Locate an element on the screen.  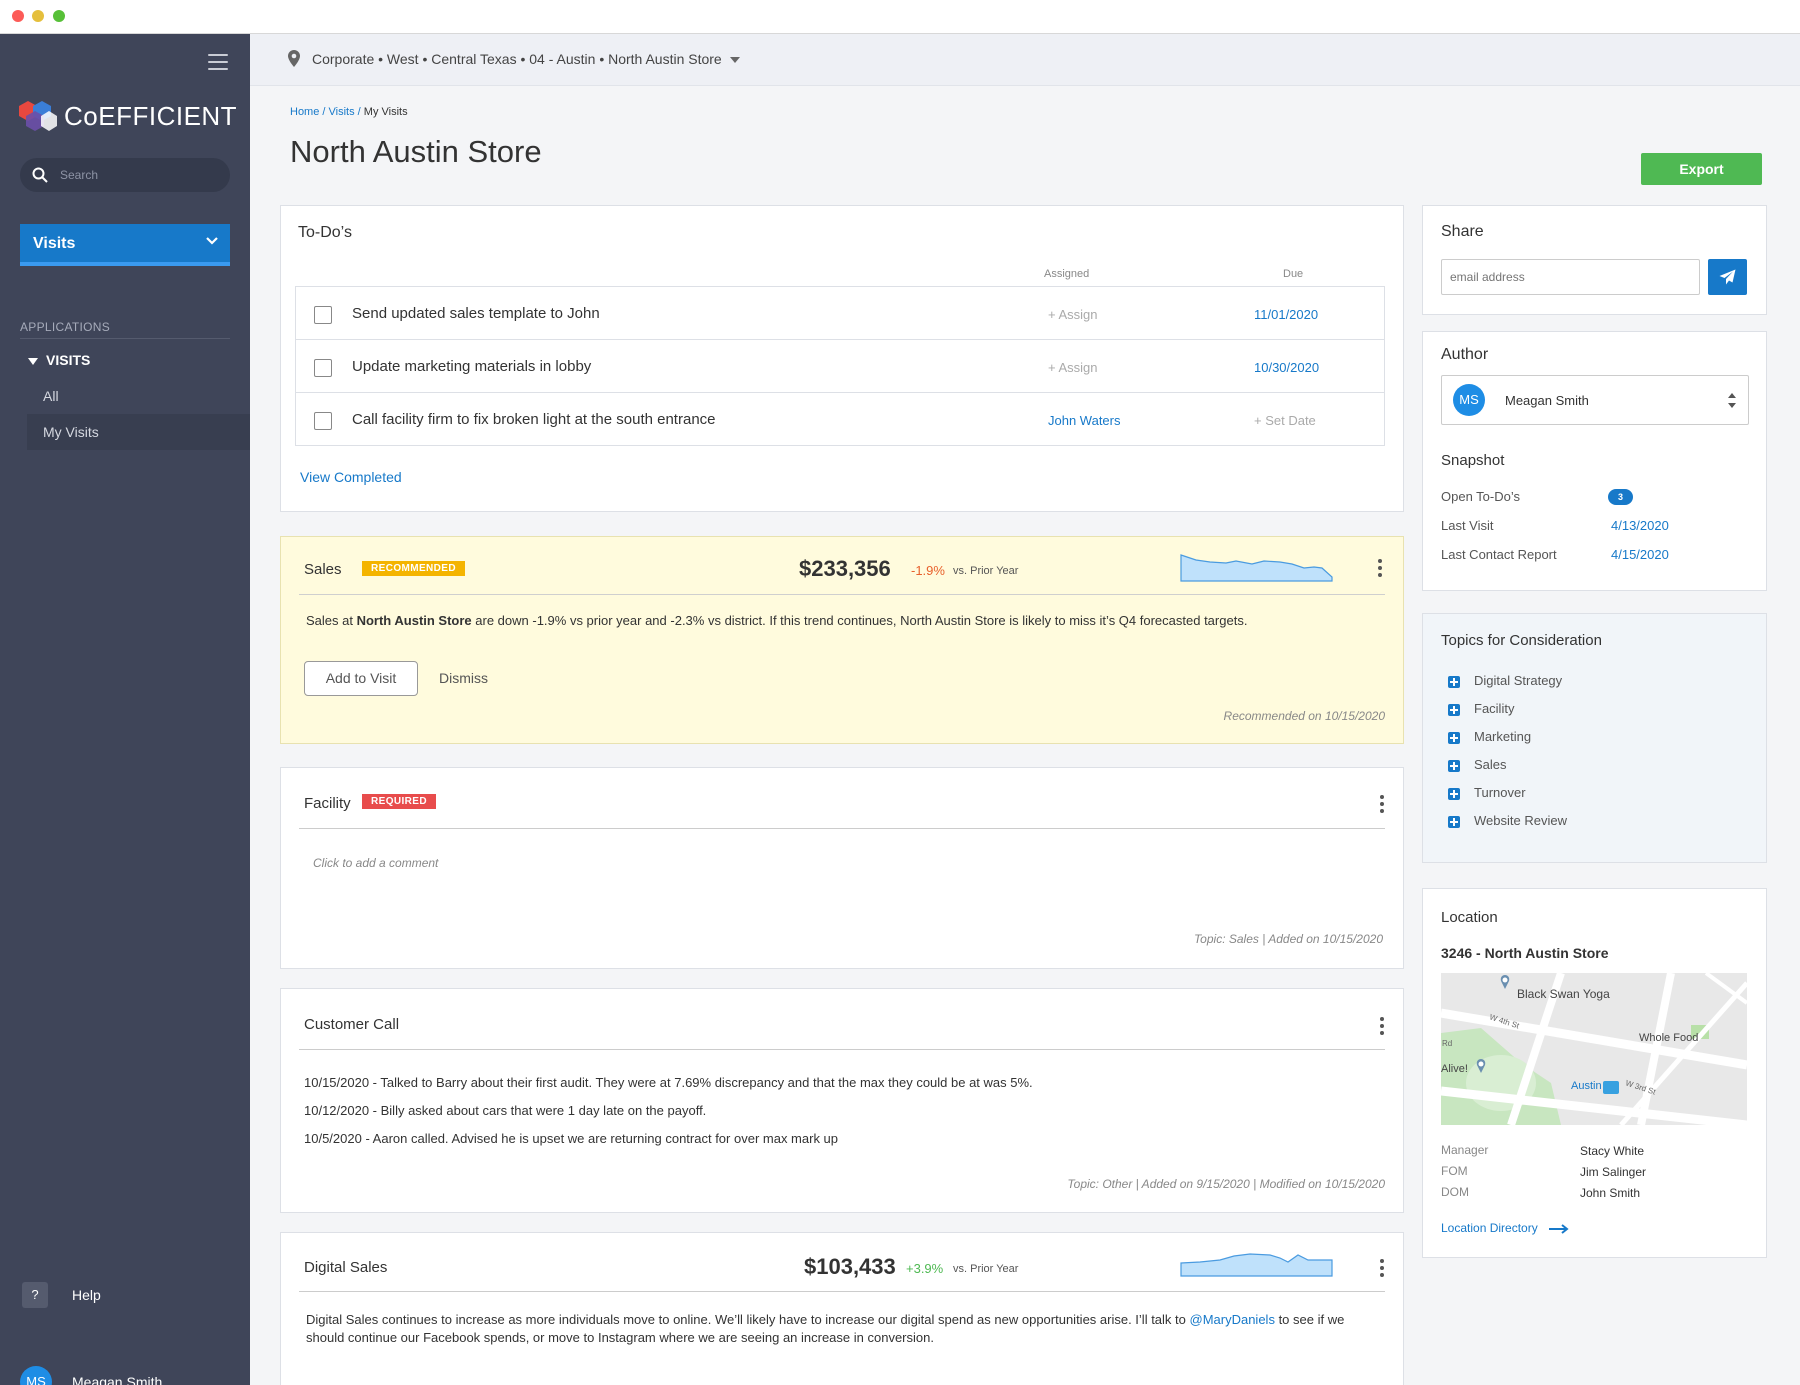
fom-label: FOM is located at coordinates (1454, 1171).